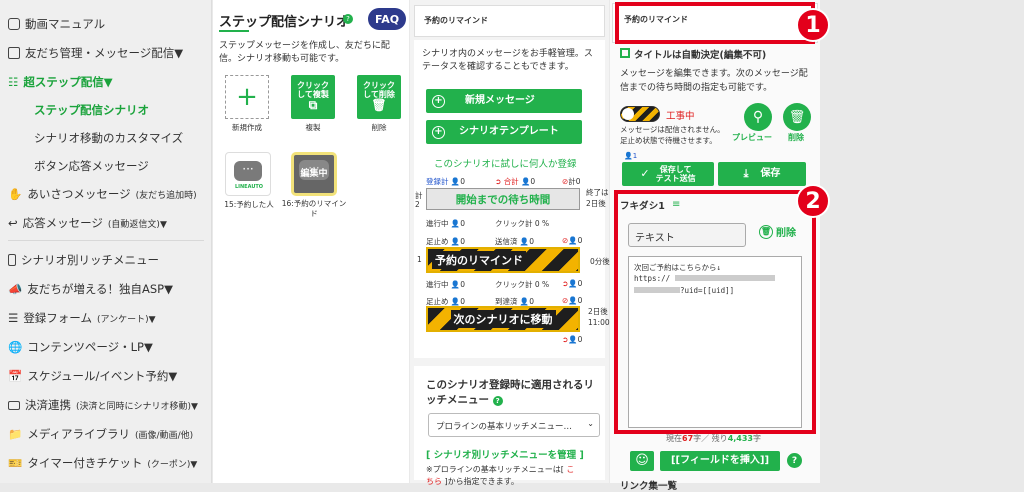 The width and height of the screenshot is (1024, 492). I want to click on annotation-badge-2: 2, so click(813, 201).